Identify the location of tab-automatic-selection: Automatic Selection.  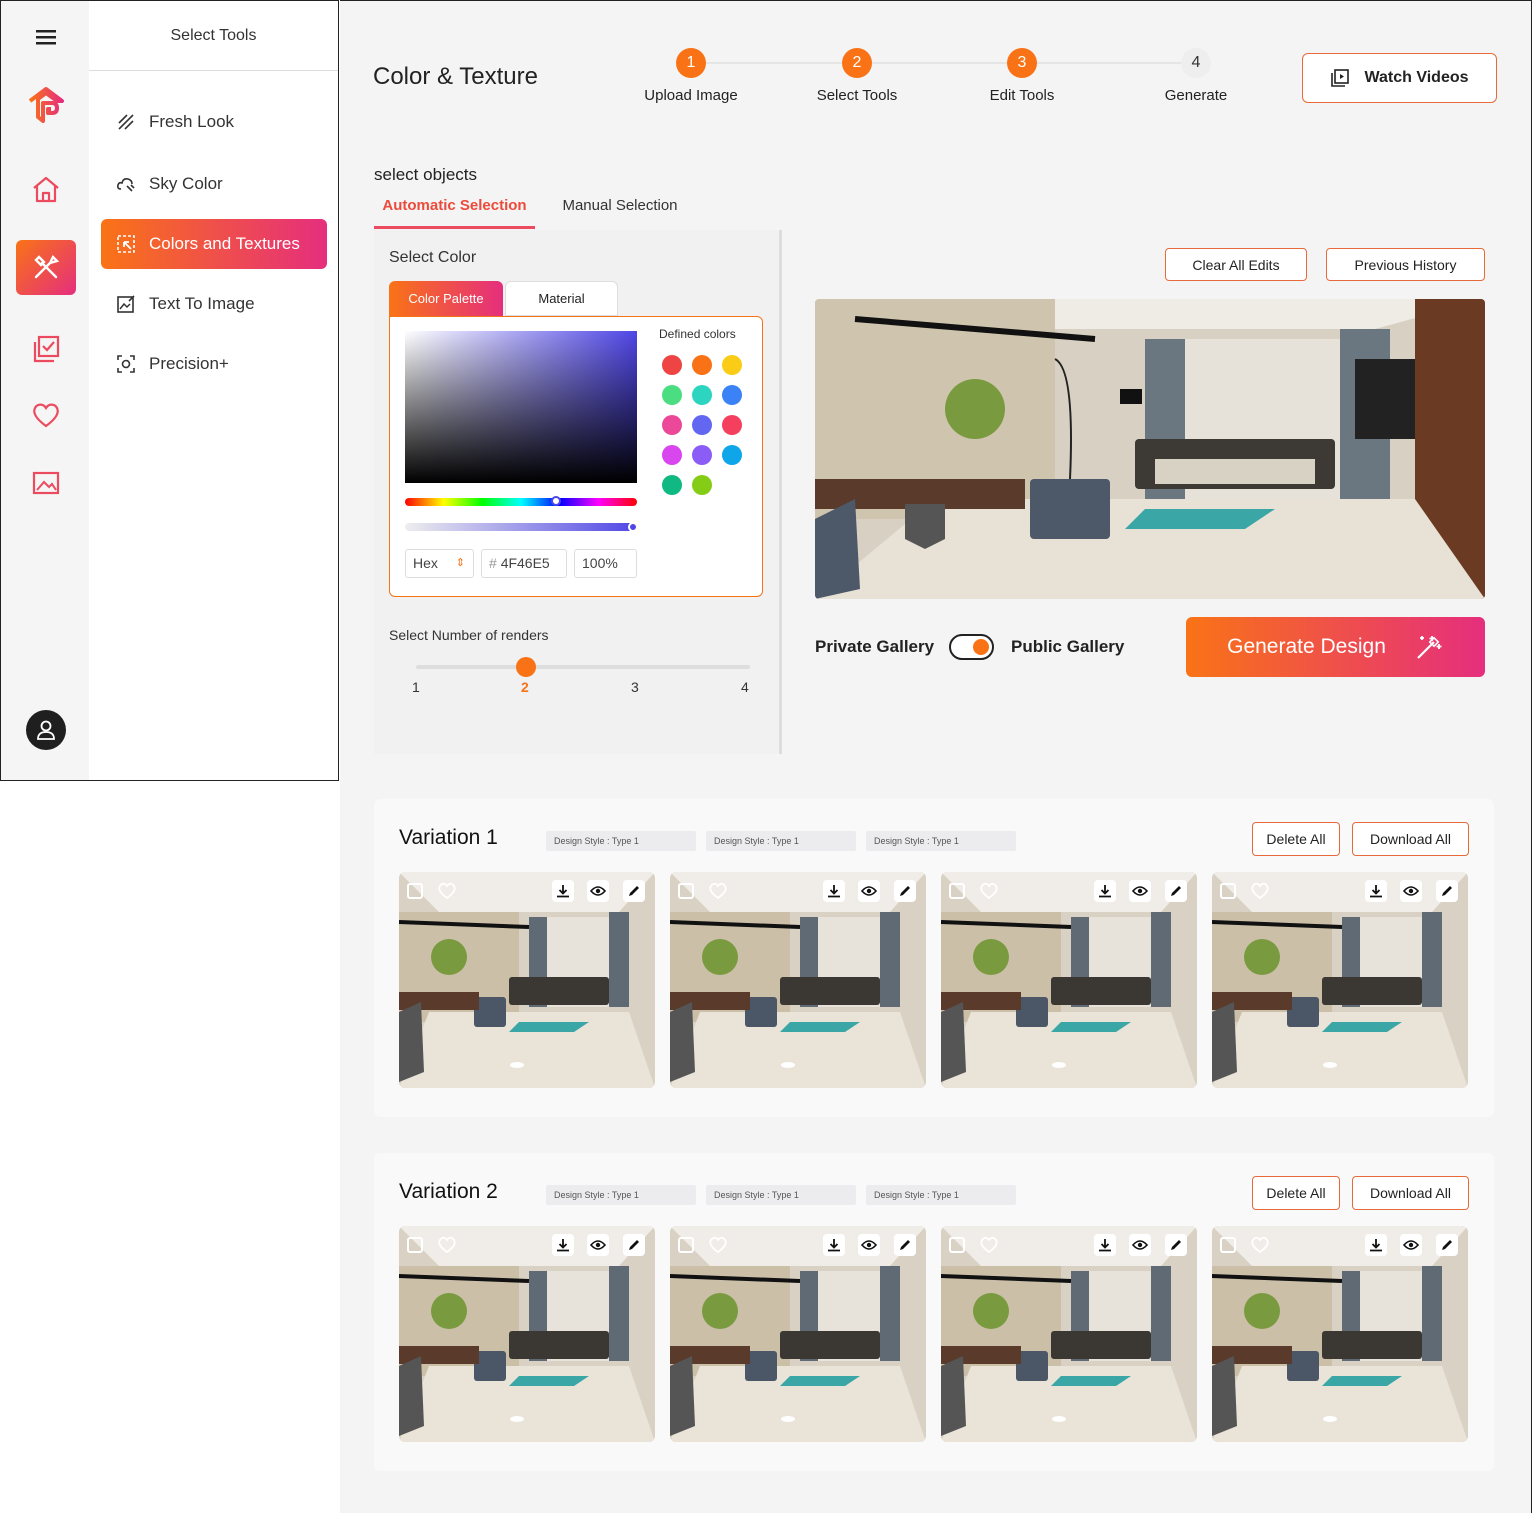
(454, 213).